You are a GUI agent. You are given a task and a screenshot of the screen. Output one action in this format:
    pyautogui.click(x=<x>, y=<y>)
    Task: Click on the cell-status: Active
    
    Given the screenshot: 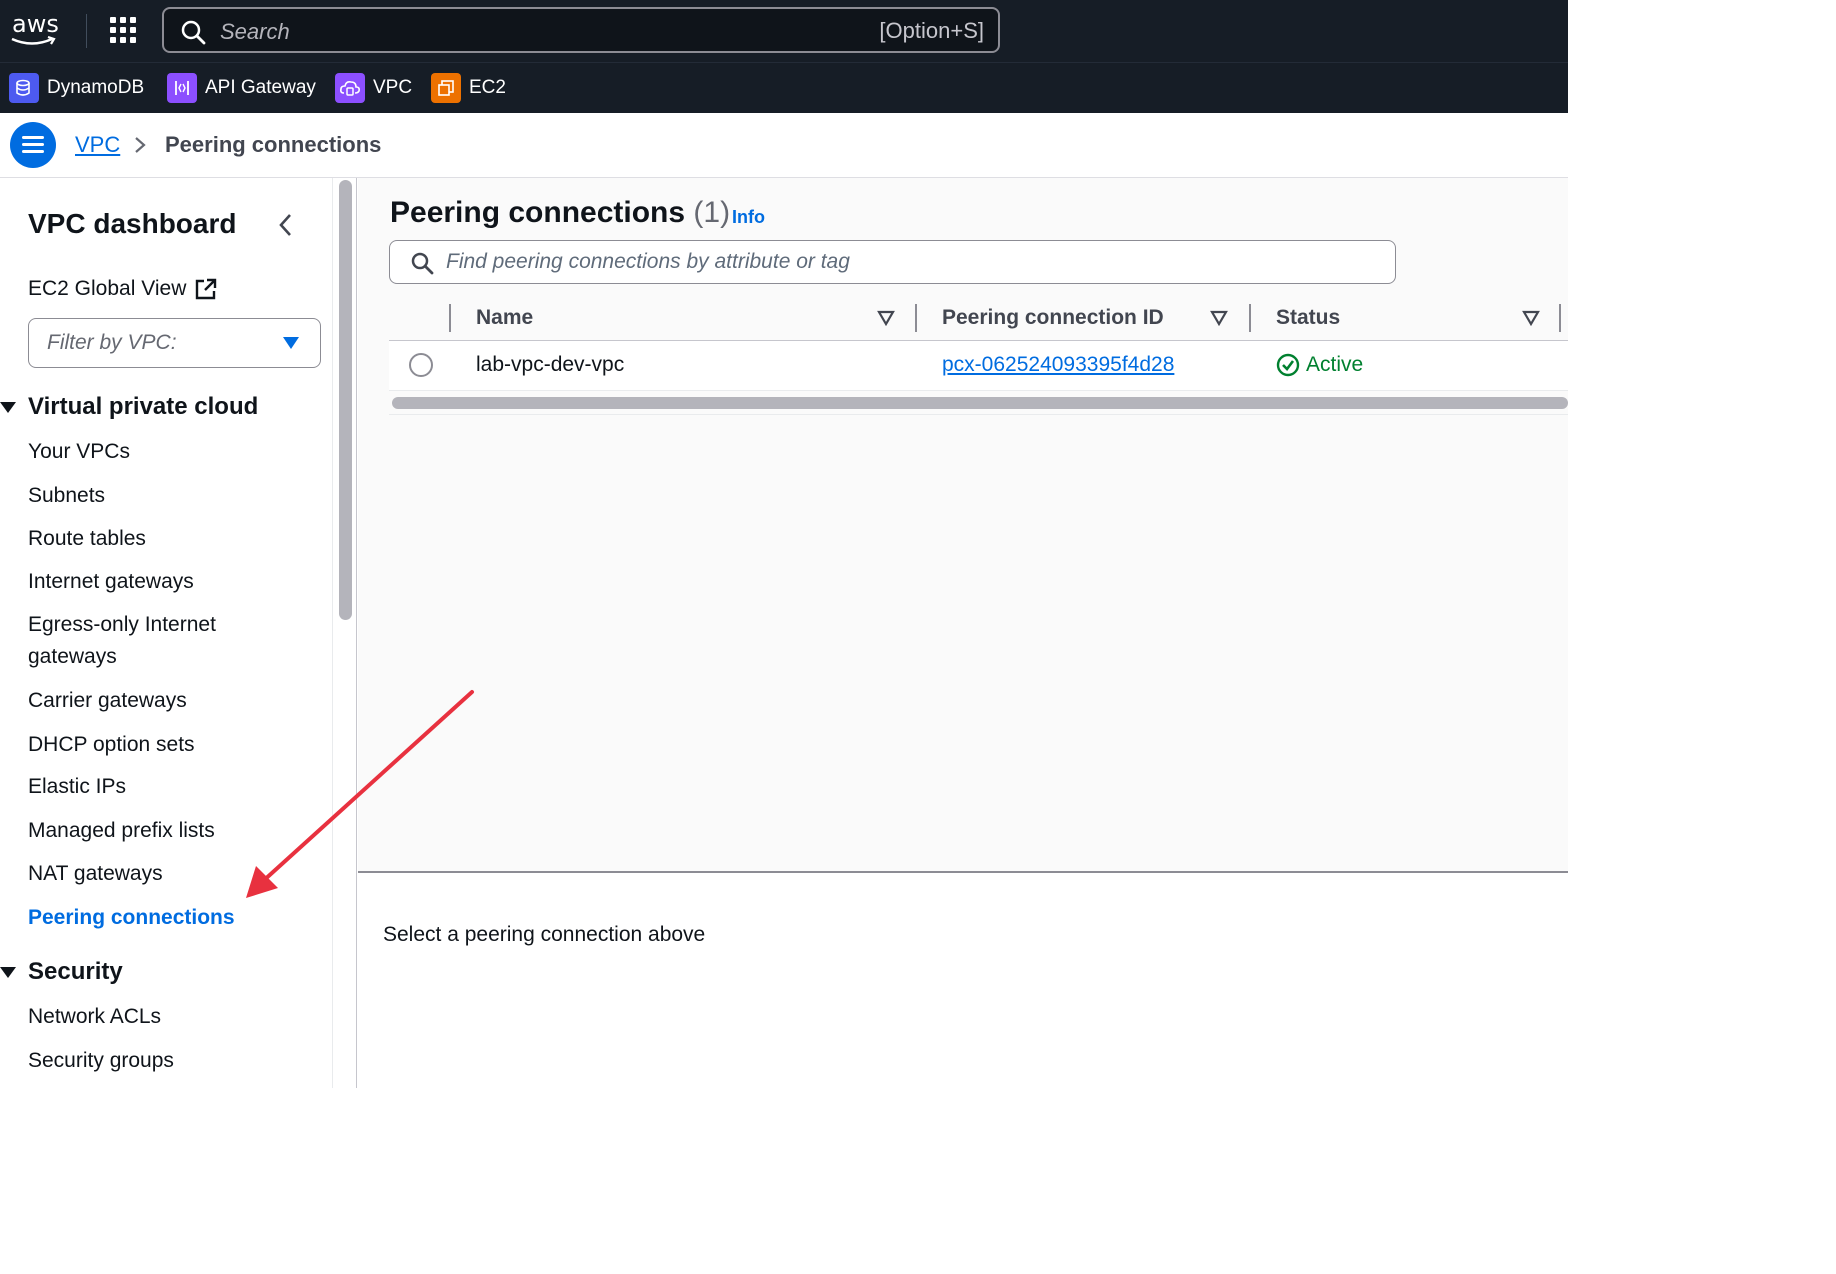 What is the action you would take?
    pyautogui.click(x=1319, y=365)
    